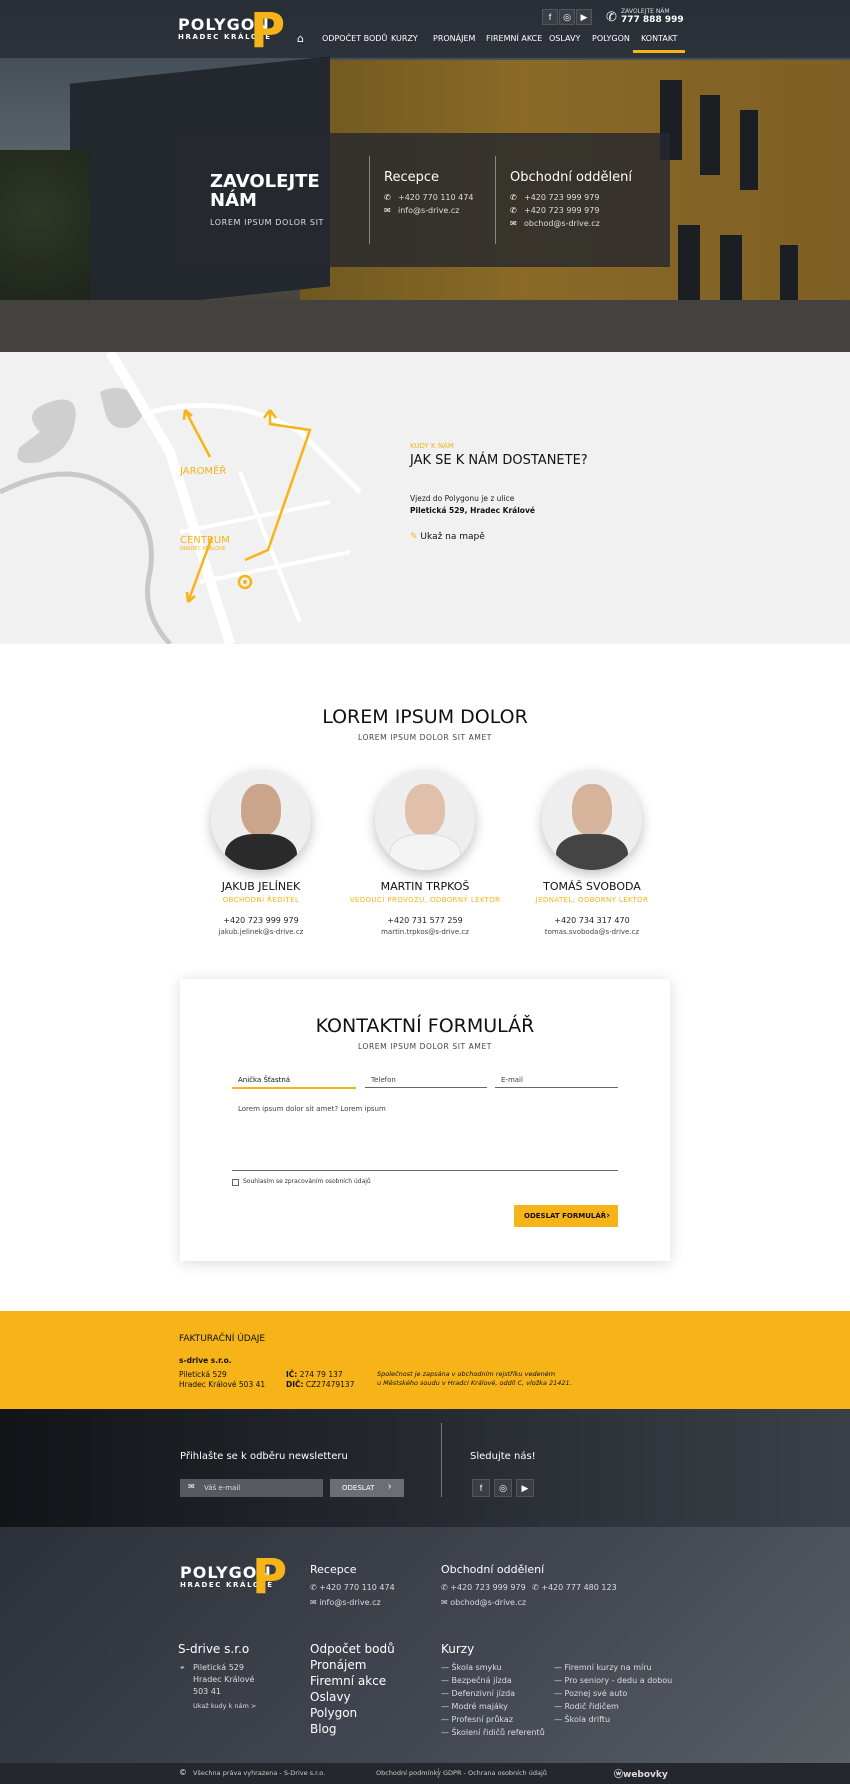 This screenshot has width=850, height=1784. Describe the element at coordinates (447, 537) in the screenshot. I see `show-on-map-link: ✎ Ukaž na mapě` at that location.